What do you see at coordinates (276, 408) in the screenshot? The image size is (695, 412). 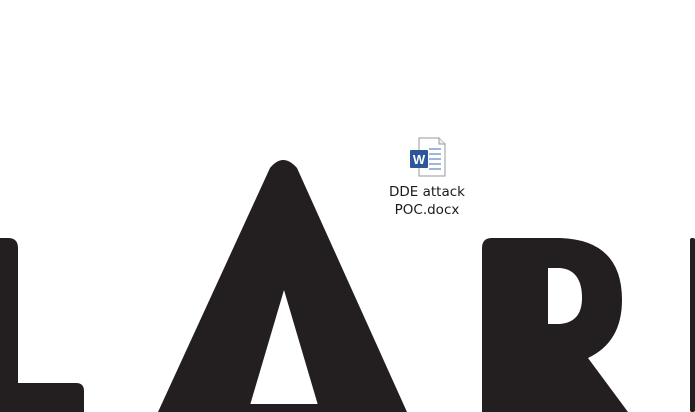 I see `wallpaper-letter-a-bar` at bounding box center [276, 408].